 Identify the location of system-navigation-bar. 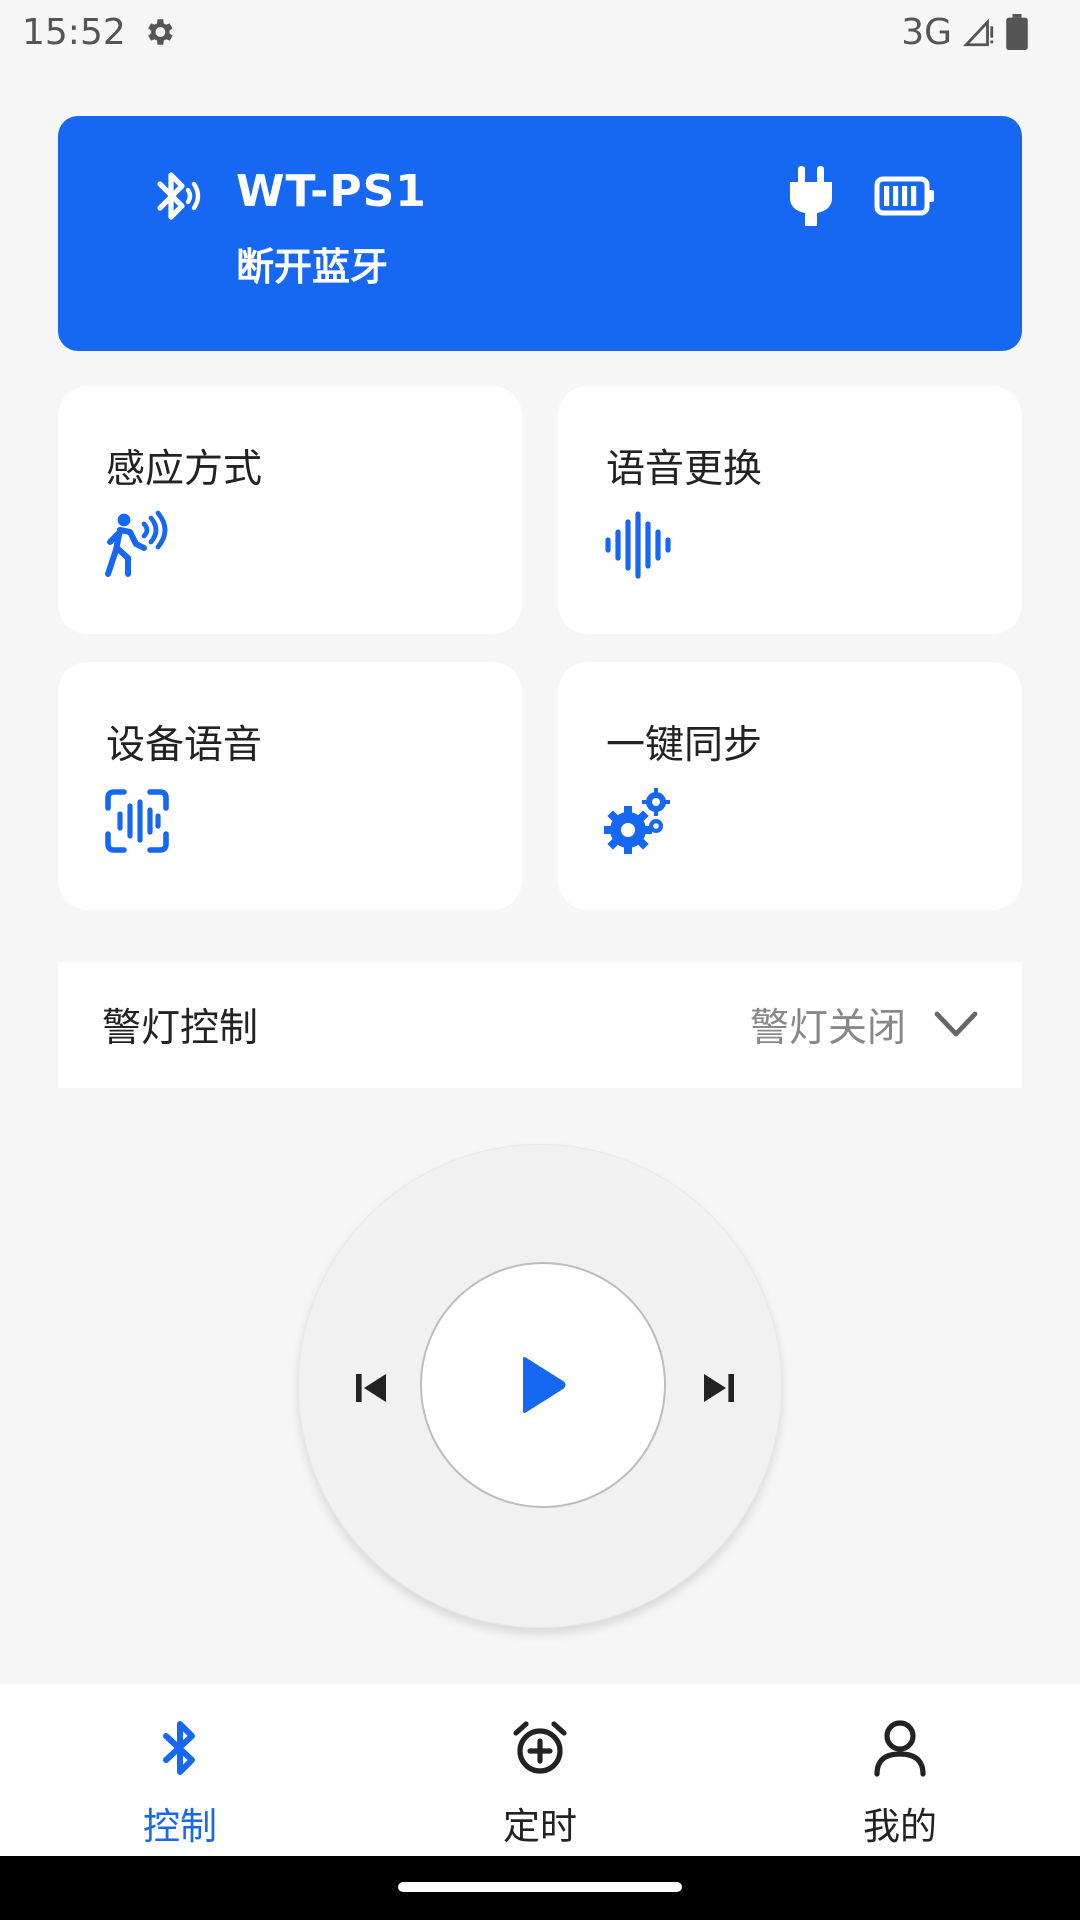
(540, 1888).